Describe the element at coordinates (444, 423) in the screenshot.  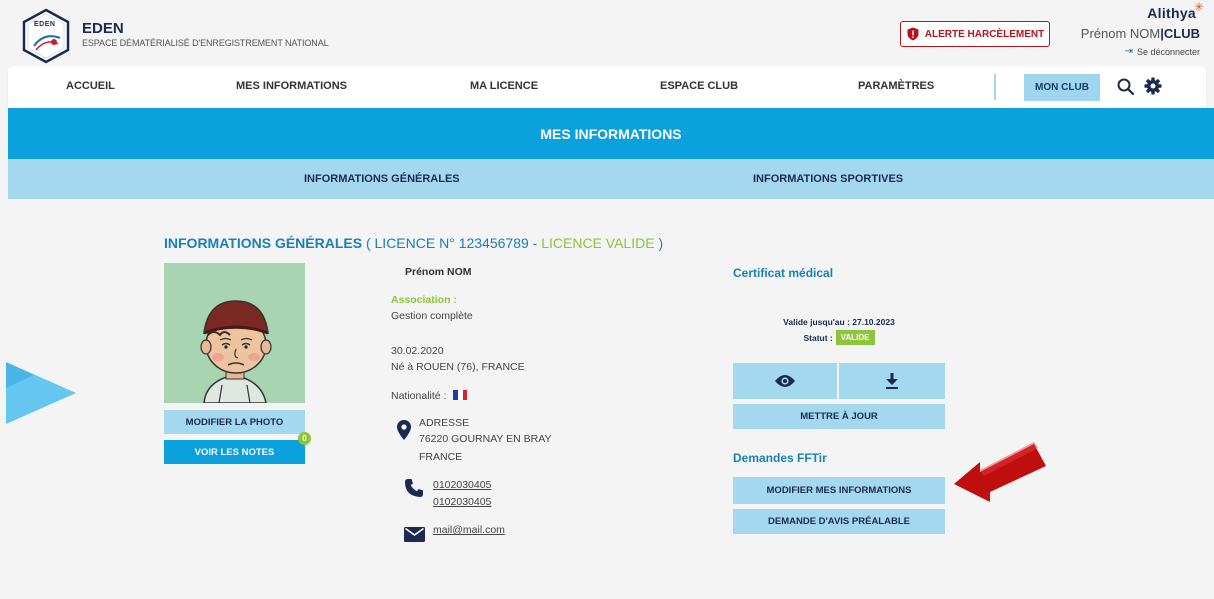
I see `address-line-1: ADRESSE` at that location.